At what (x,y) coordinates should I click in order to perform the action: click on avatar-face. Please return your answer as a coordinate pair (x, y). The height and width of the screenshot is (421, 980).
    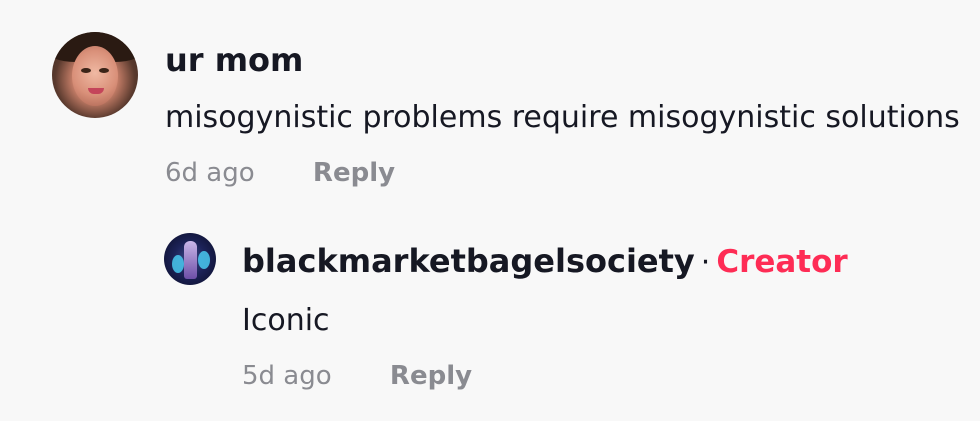
    Looking at the image, I should click on (95, 76).